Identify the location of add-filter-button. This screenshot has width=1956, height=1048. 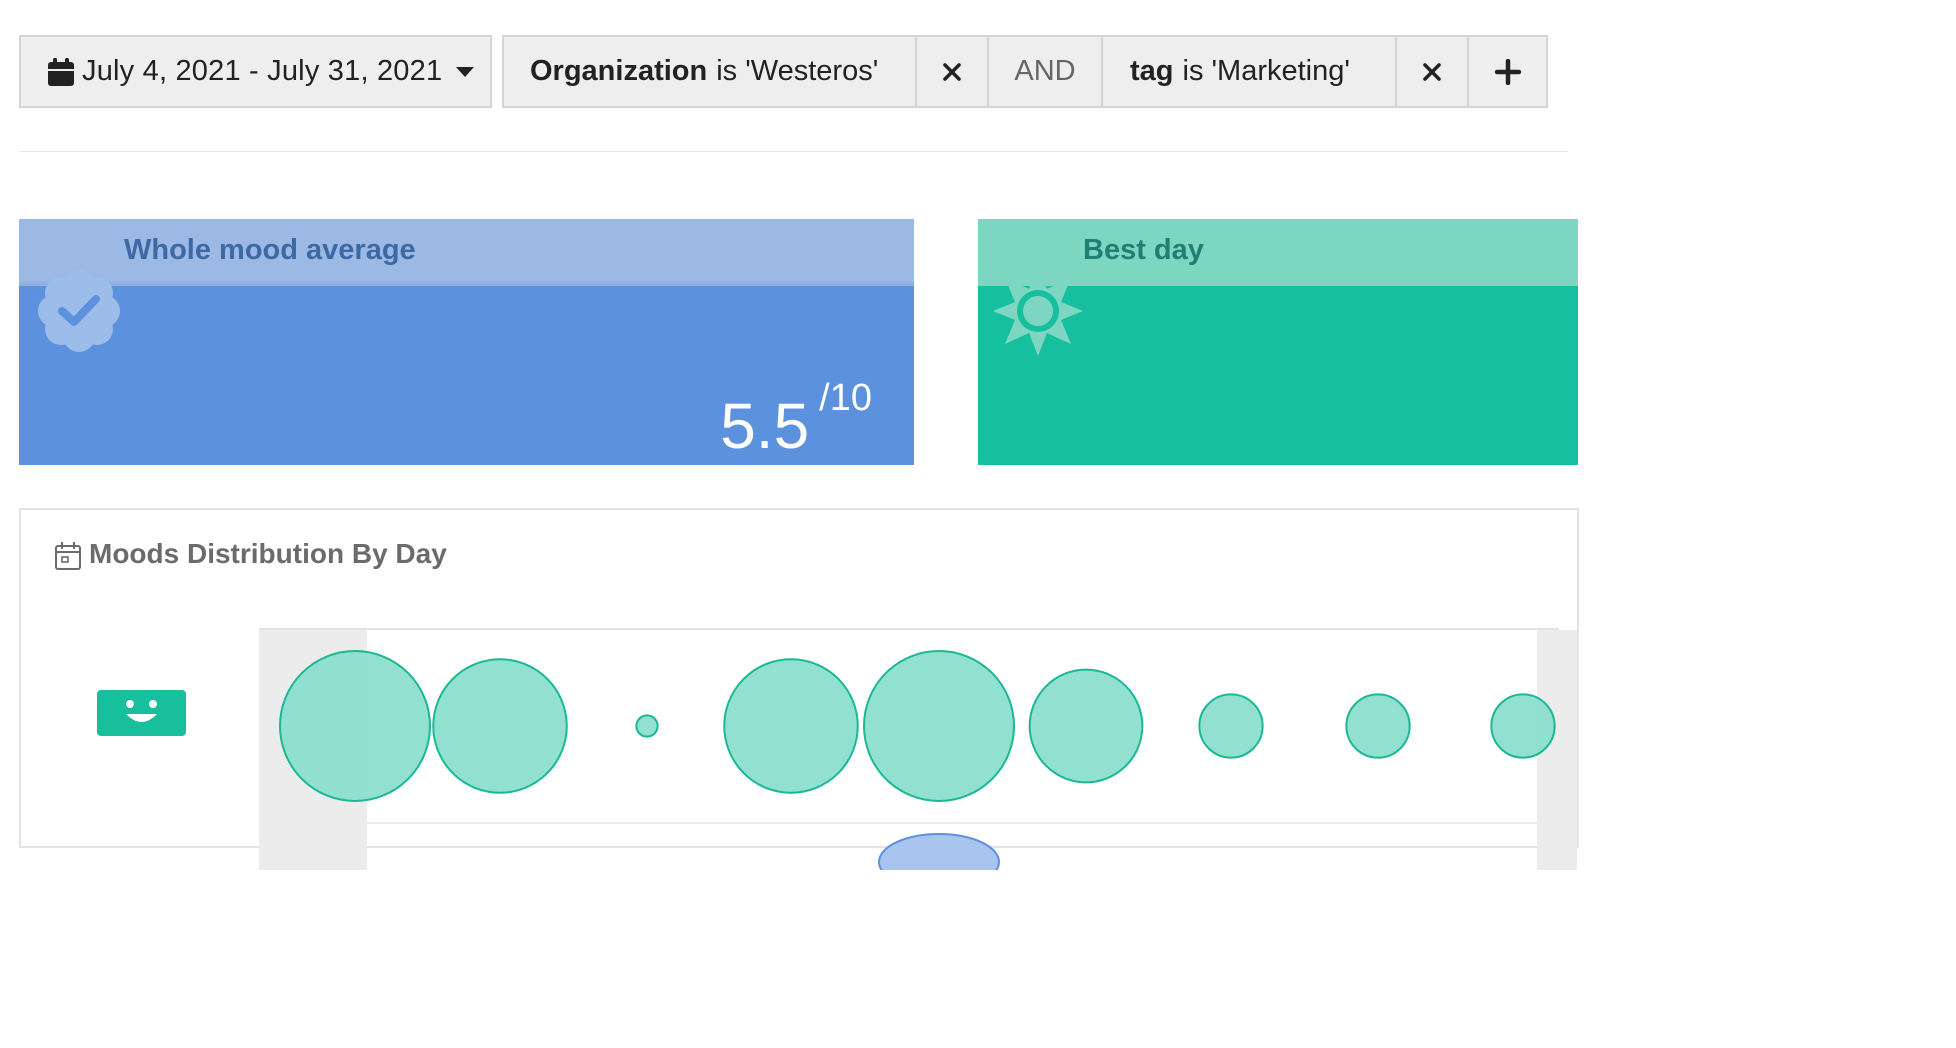
(1507, 71).